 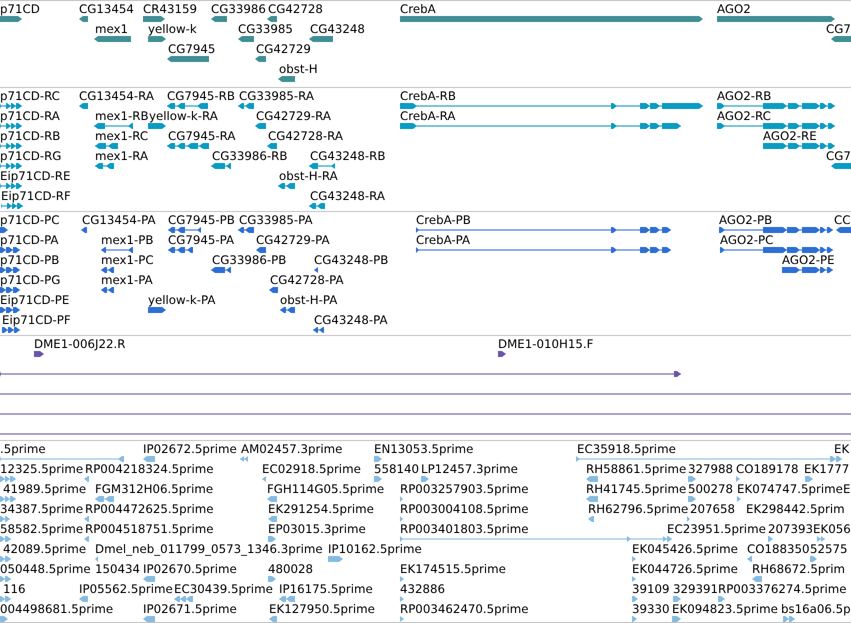 What do you see at coordinates (276, 96) in the screenshot?
I see `transcript-label: CG33985-RA` at bounding box center [276, 96].